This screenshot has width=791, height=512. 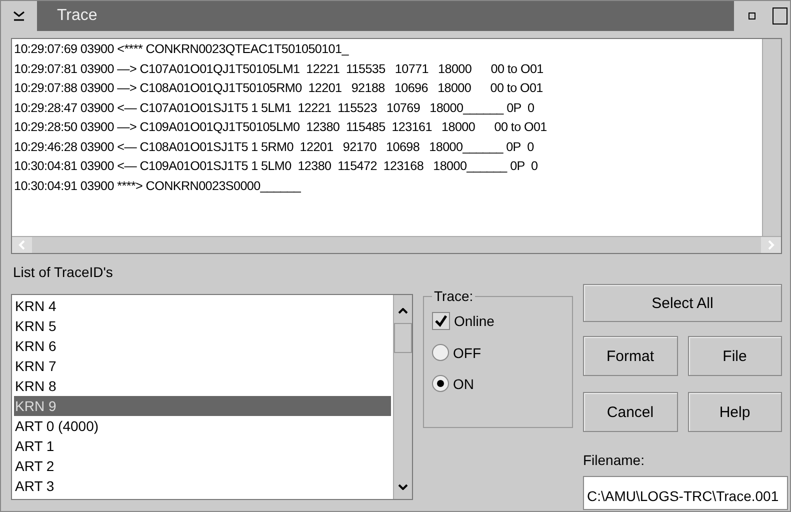 What do you see at coordinates (63, 272) in the screenshot?
I see `list-label: List of TraceID's` at bounding box center [63, 272].